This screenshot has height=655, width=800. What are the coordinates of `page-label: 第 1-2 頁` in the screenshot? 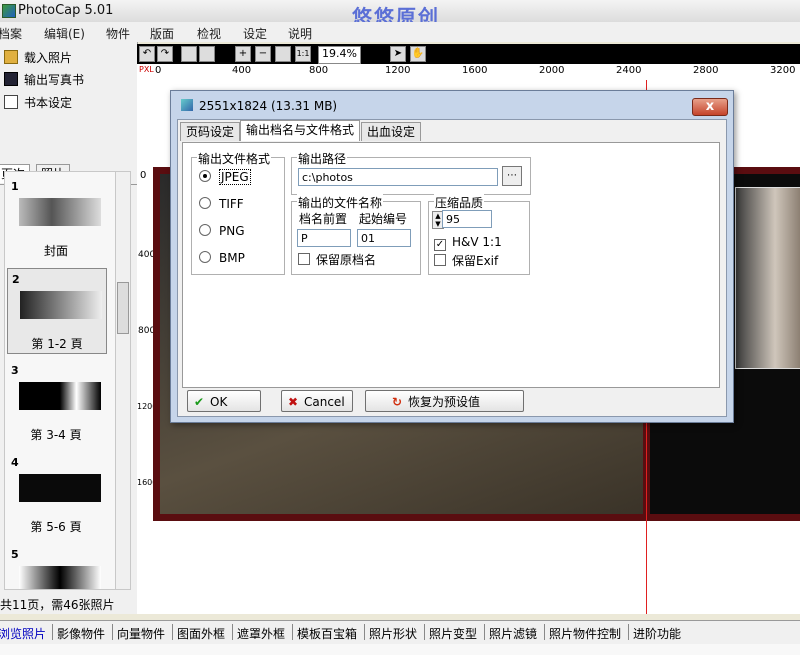 It's located at (57, 344).